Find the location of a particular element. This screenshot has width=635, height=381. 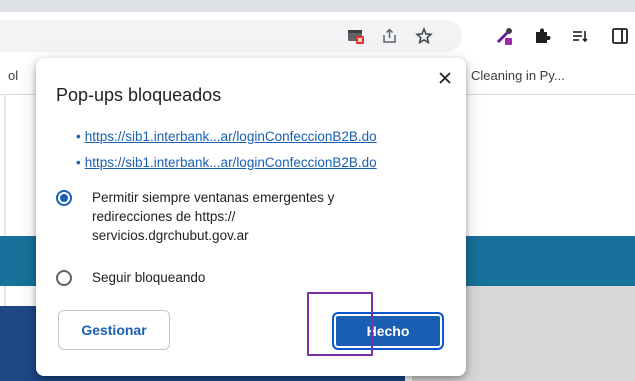

star-icon is located at coordinates (424, 36).